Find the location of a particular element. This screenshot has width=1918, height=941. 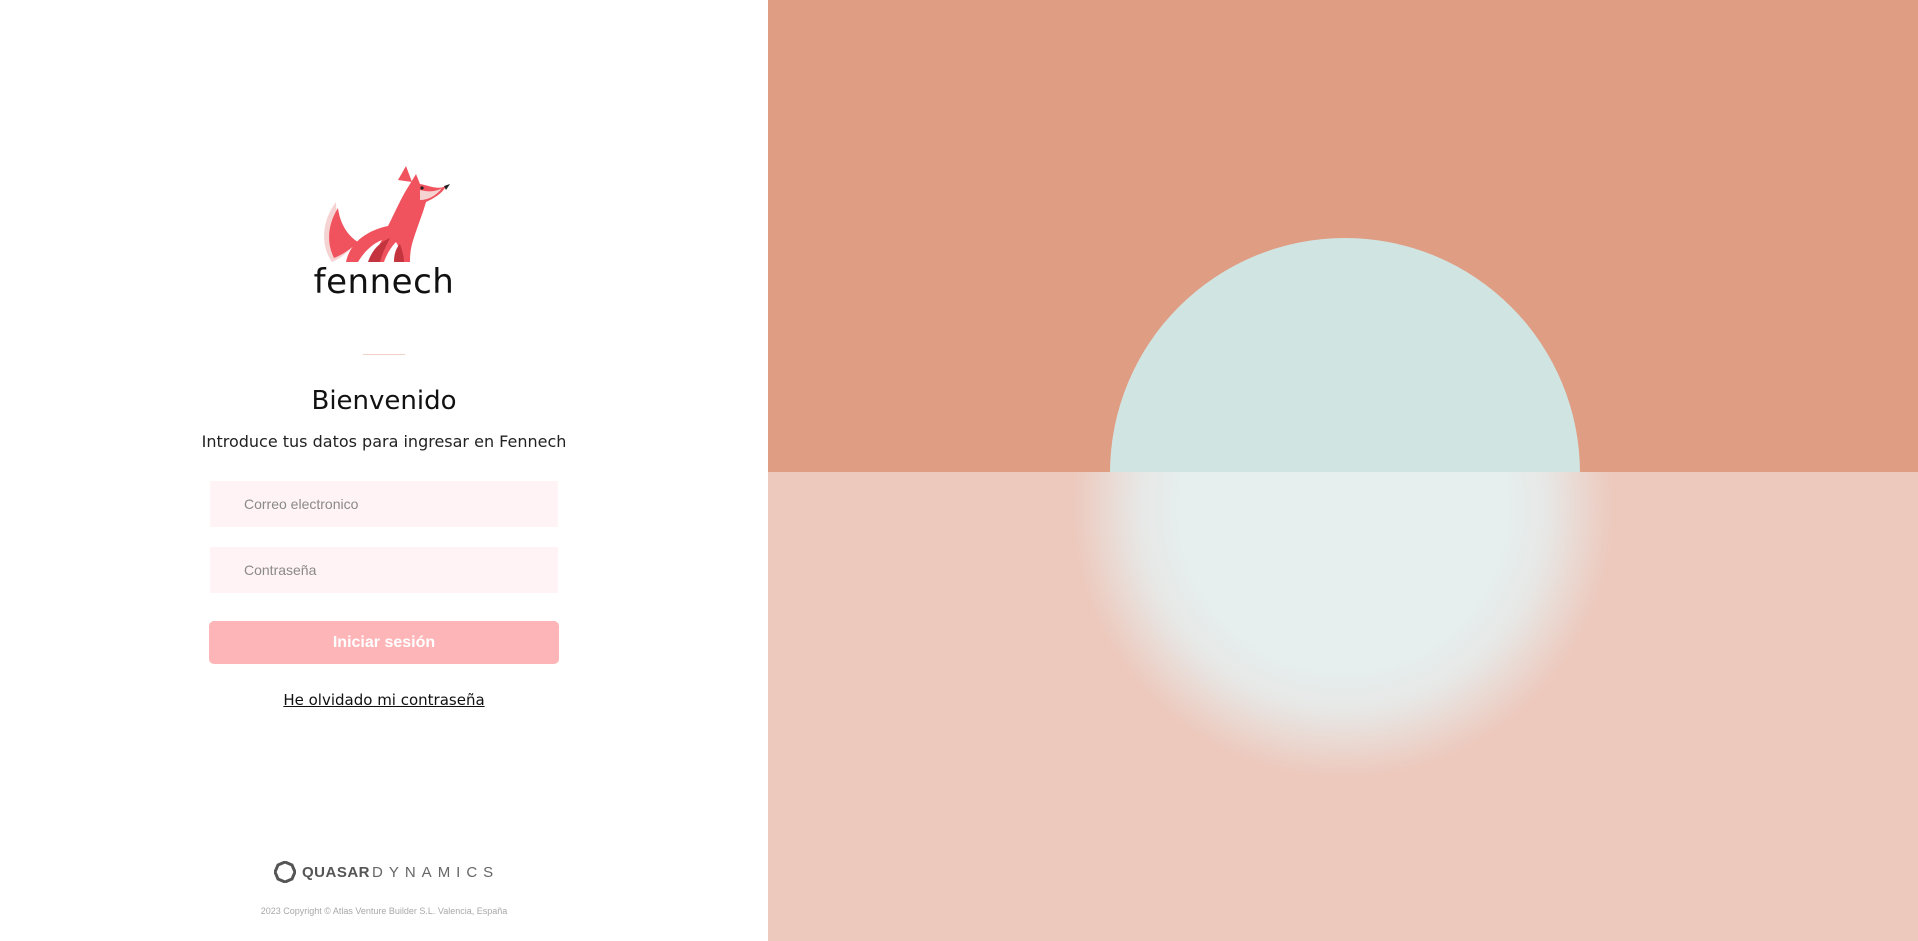

company-name-bold: QUASAR is located at coordinates (336, 872).